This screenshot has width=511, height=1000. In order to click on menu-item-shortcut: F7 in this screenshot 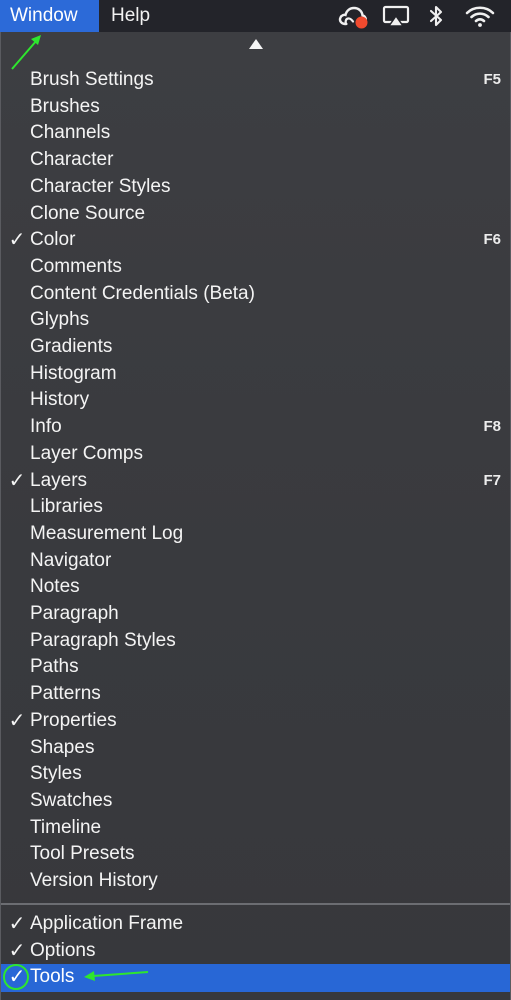, I will do `click(492, 480)`.